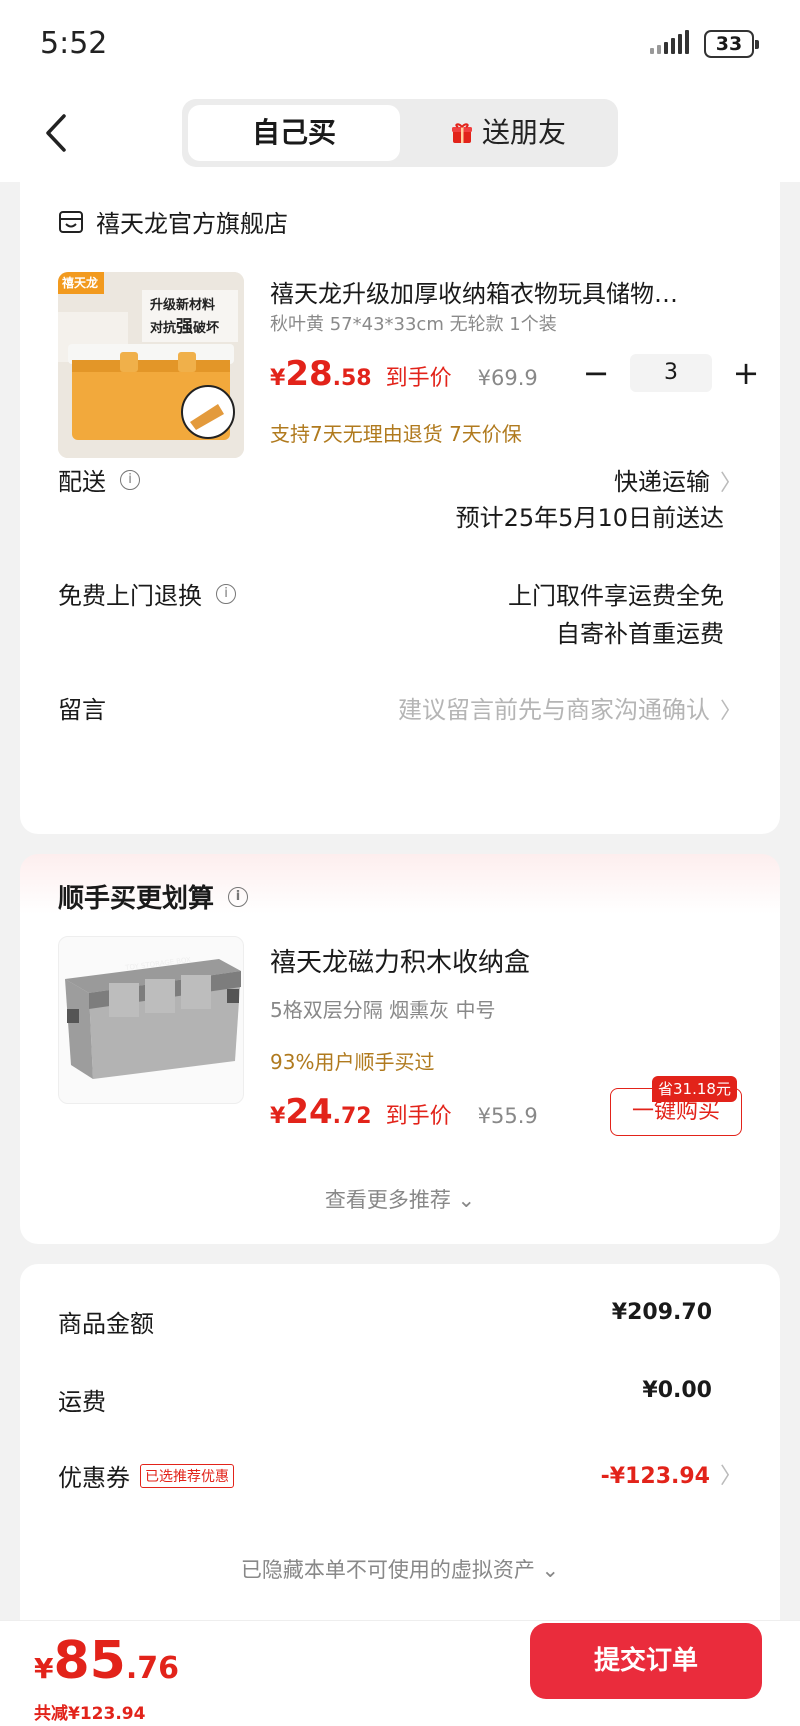  I want to click on recommend-price: ¥ 24 .72 到手价 ¥55.9, so click(404, 1112).